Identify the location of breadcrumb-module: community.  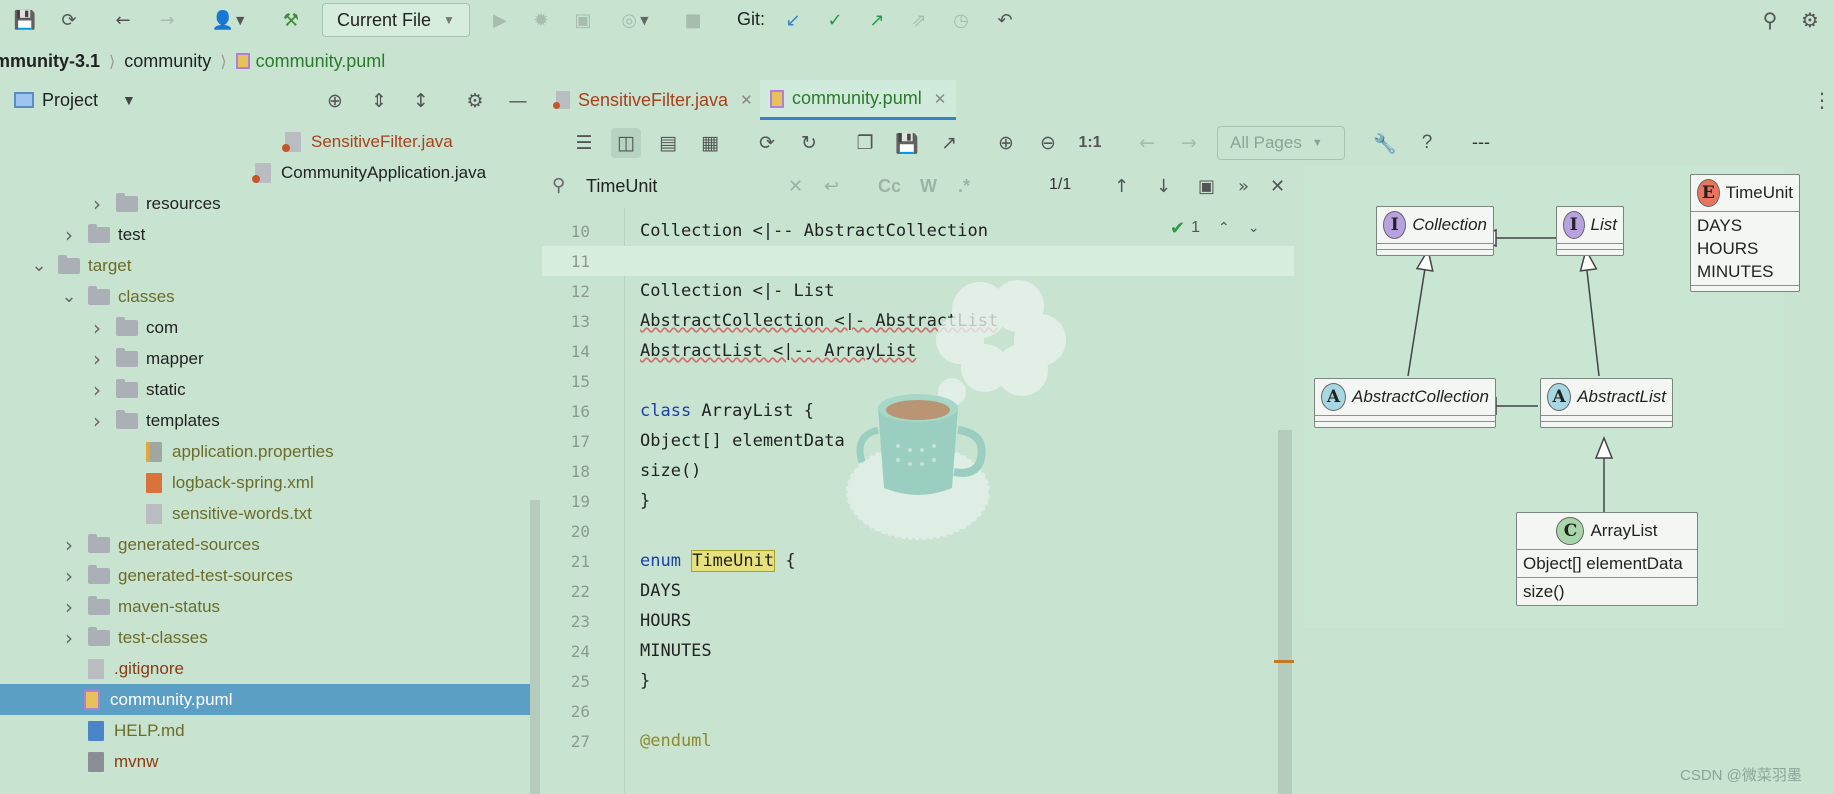
(167, 61).